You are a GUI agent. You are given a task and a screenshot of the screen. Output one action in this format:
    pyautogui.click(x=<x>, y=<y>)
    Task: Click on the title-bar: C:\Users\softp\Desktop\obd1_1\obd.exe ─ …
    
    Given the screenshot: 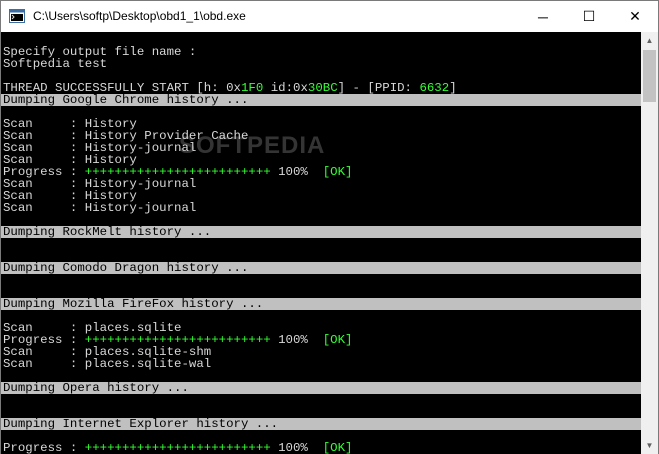 What is the action you would take?
    pyautogui.click(x=329, y=16)
    